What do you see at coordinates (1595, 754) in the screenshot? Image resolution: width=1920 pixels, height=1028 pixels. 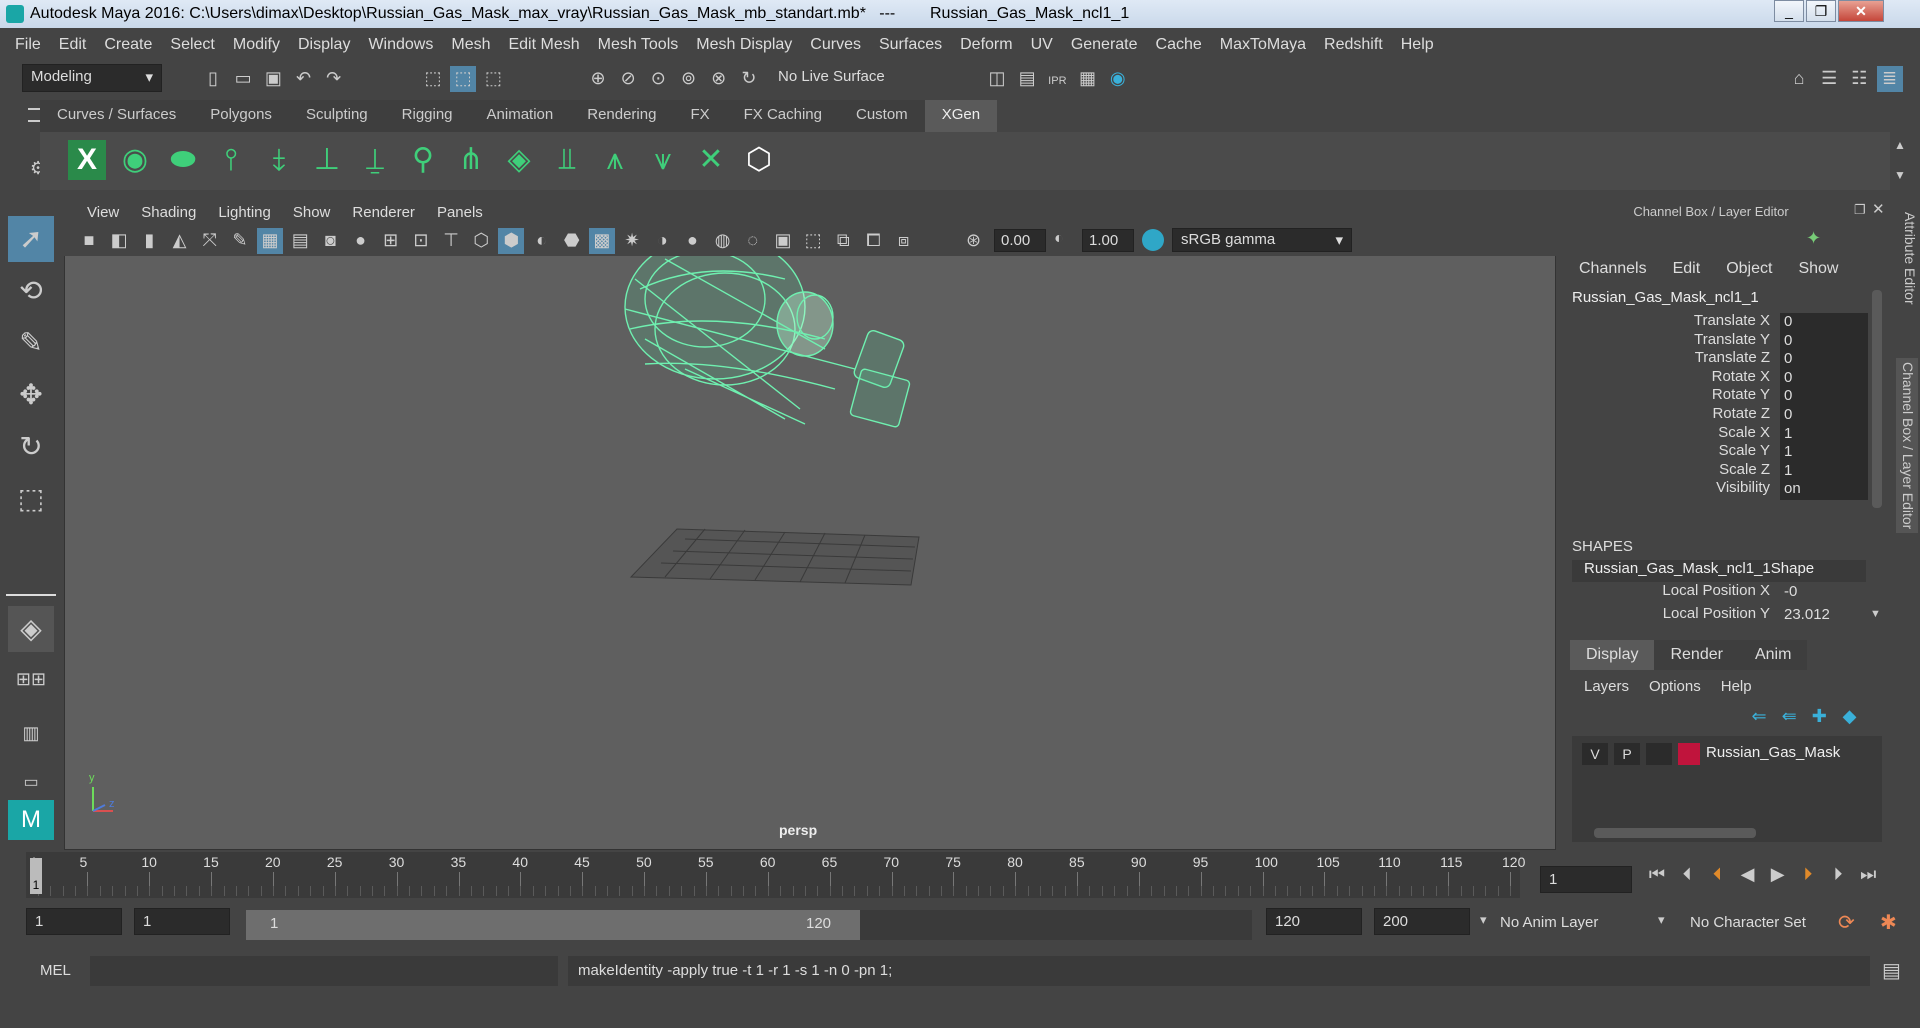 I see `layer-visibility-toggle: V` at bounding box center [1595, 754].